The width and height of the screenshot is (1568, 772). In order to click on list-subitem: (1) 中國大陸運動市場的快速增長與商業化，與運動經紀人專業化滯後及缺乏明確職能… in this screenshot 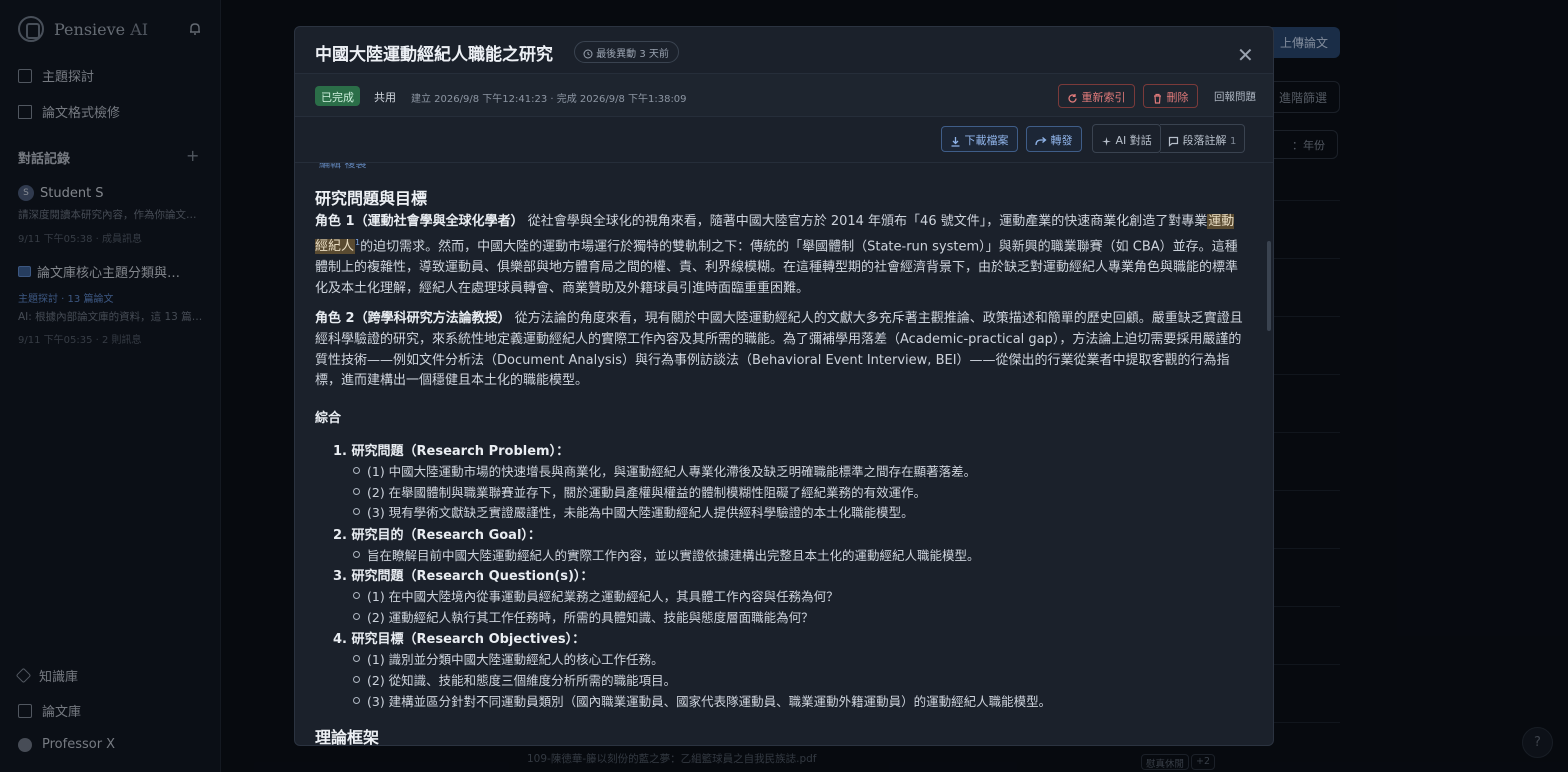, I will do `click(664, 470)`.